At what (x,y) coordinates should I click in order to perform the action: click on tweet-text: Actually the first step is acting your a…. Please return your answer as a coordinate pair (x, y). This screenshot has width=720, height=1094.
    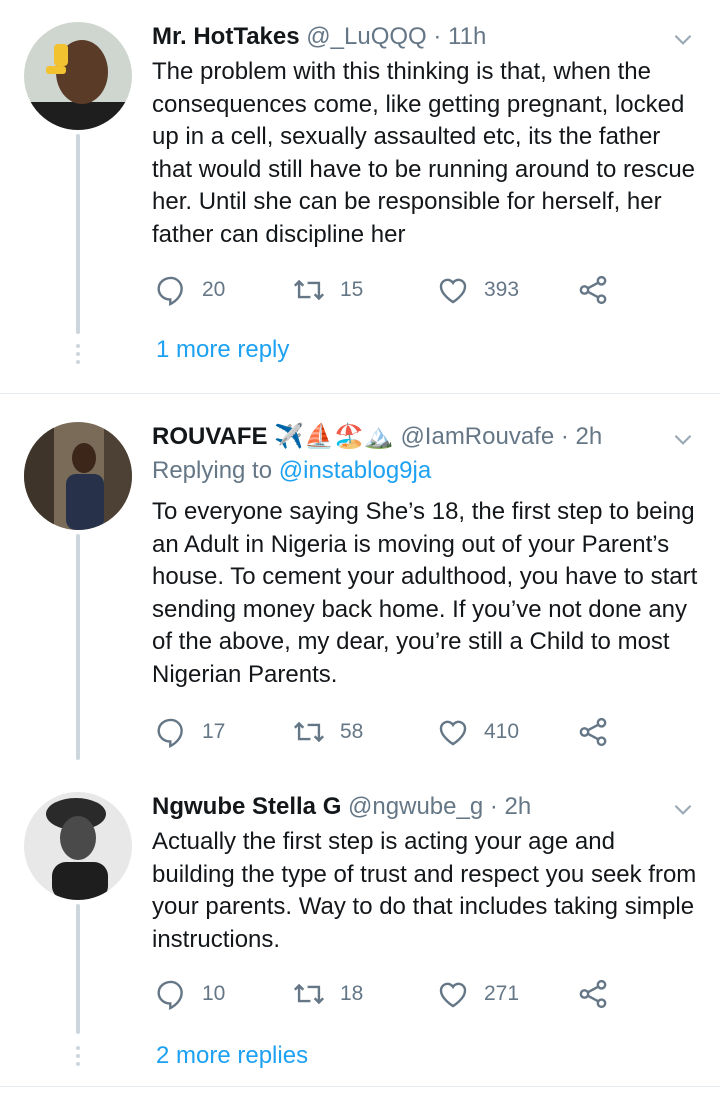
    Looking at the image, I should click on (424, 890).